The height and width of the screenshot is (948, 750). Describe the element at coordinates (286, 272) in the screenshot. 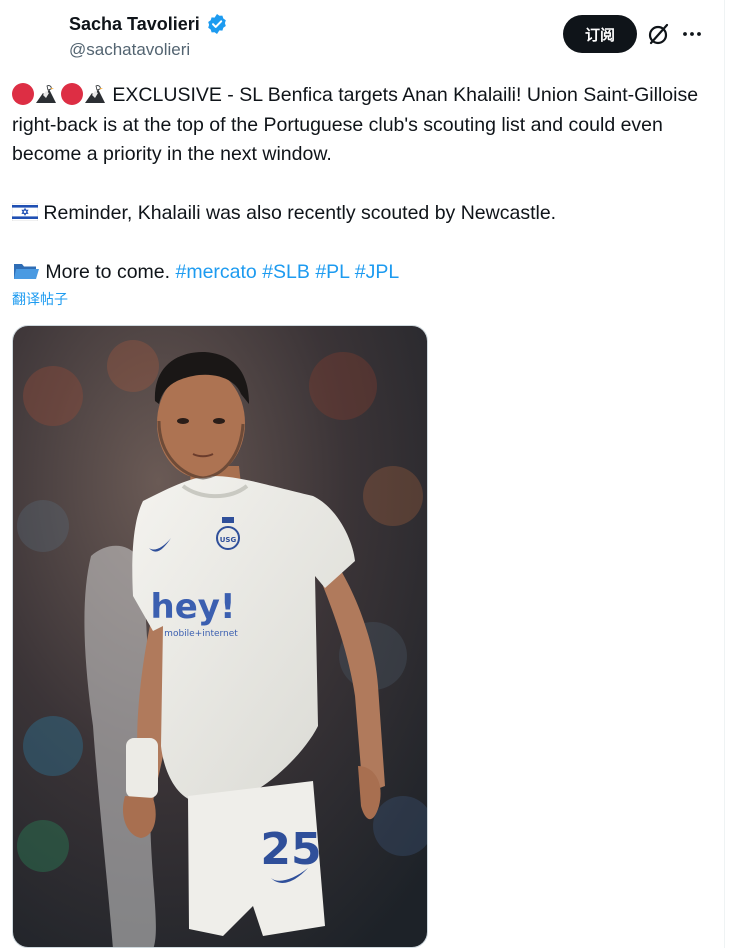

I see `hashtag-link: #SLB` at that location.